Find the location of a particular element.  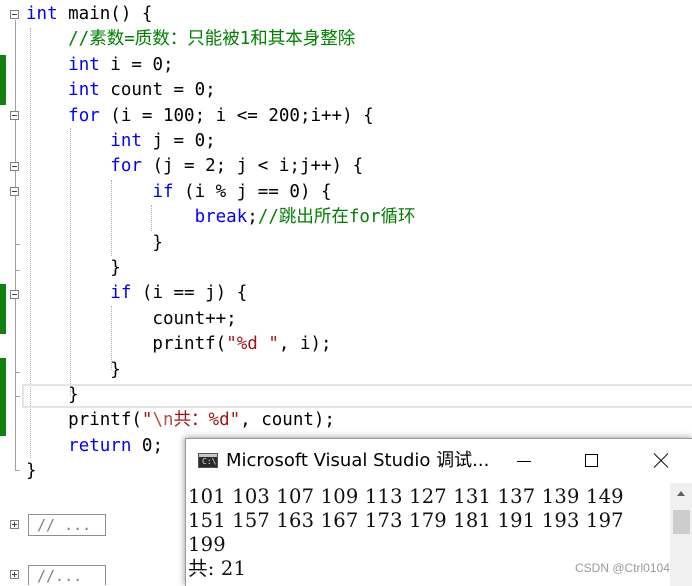

console-app-icon: C:\ is located at coordinates (208, 460).